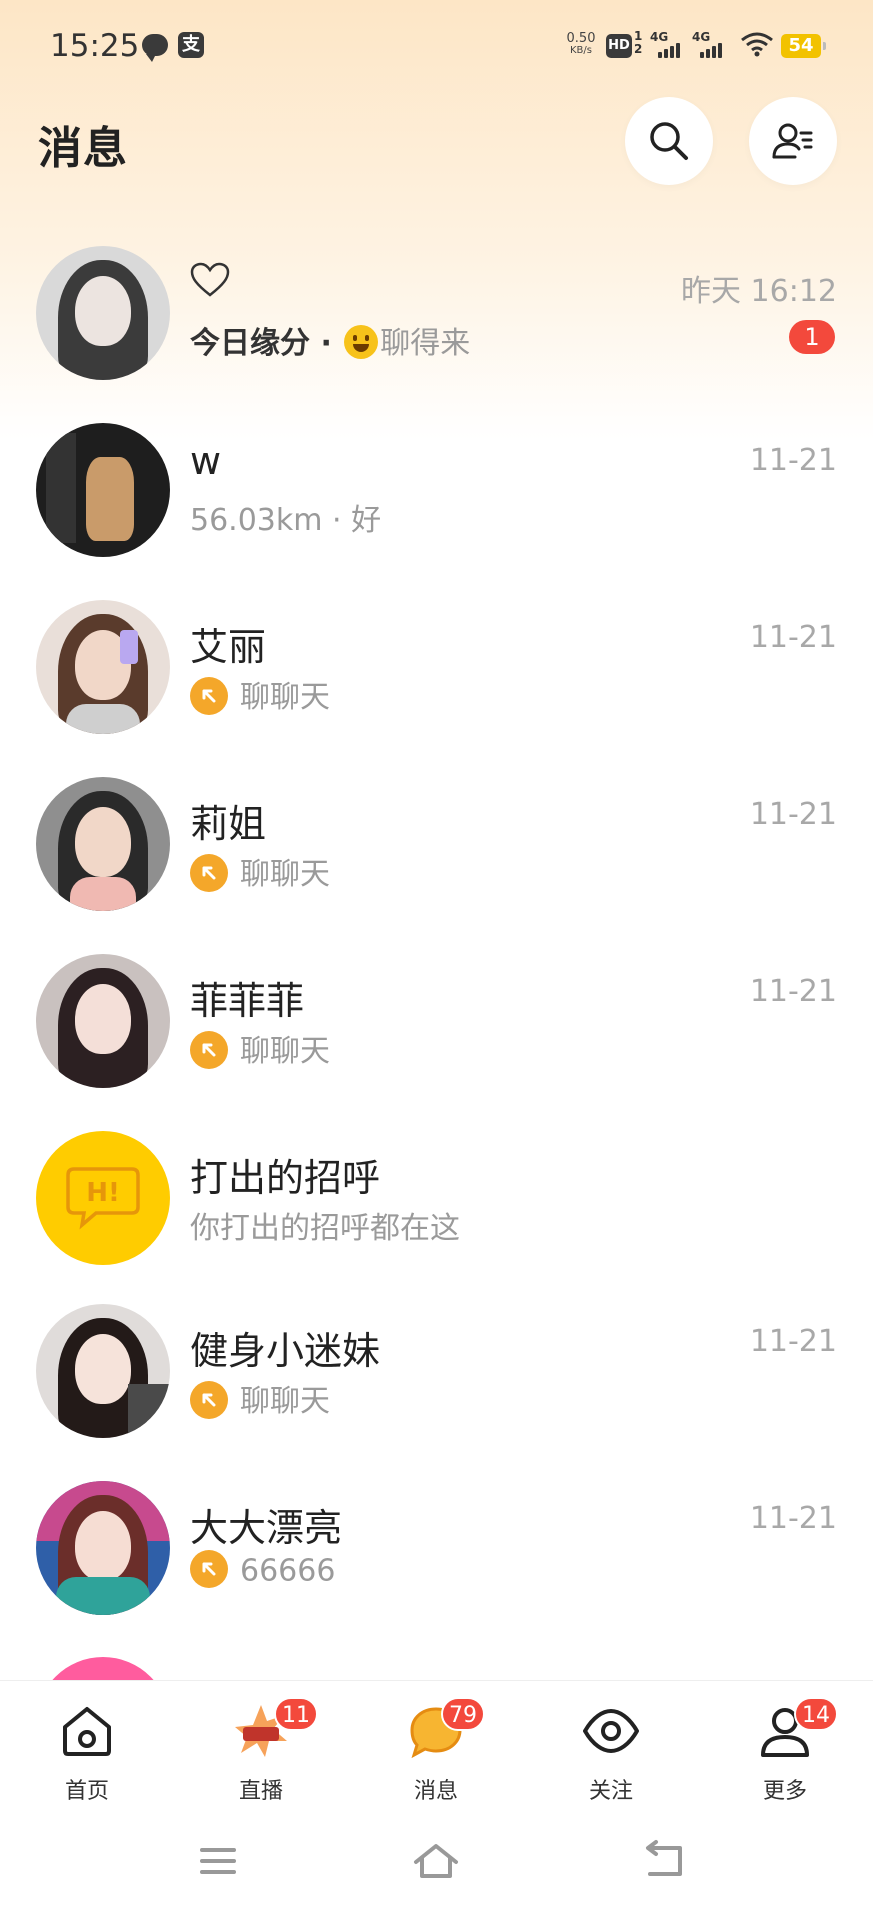  Describe the element at coordinates (261, 1745) in the screenshot. I see `nav-live: 11 直播` at that location.